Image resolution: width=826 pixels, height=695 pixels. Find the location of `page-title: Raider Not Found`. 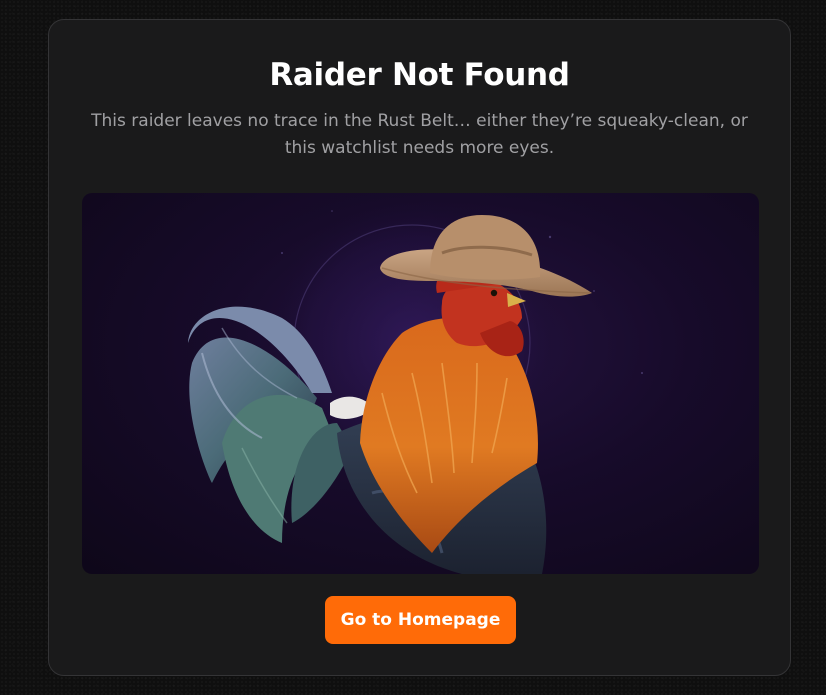

page-title: Raider Not Found is located at coordinates (419, 75).